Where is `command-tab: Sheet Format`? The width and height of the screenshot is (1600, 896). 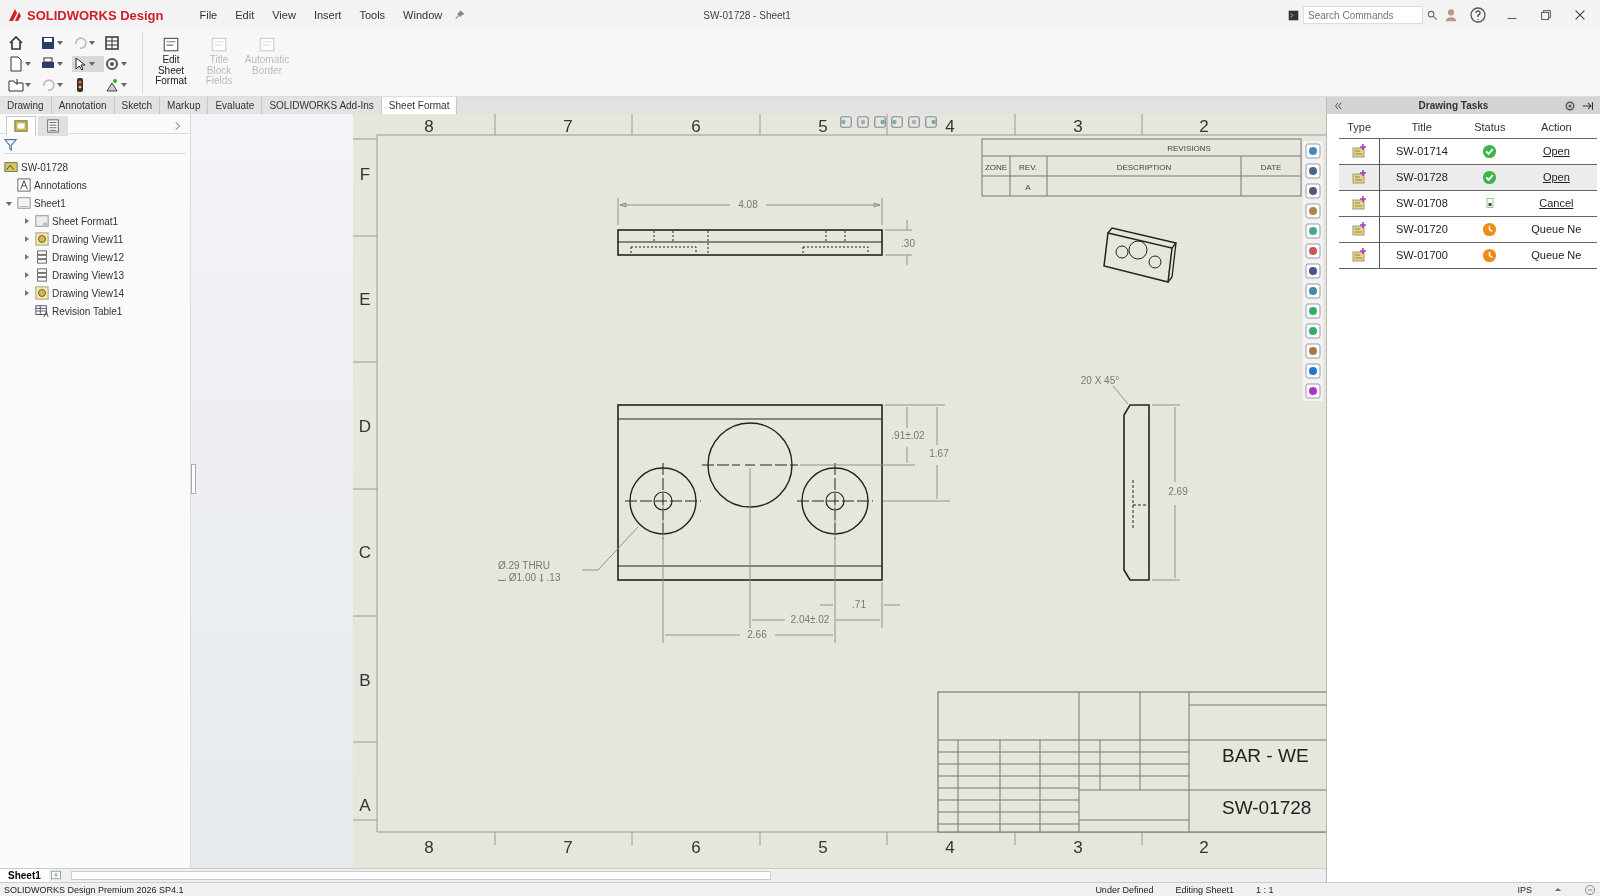 command-tab: Sheet Format is located at coordinates (419, 105).